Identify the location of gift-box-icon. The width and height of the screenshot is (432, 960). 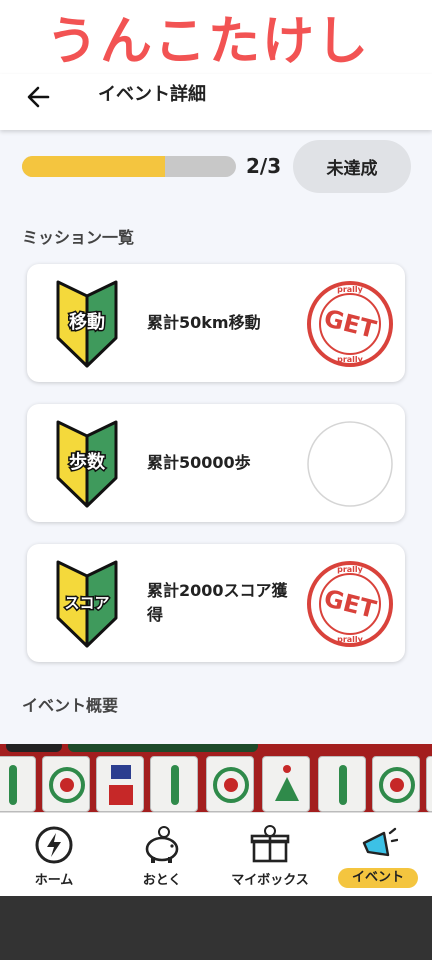
(270, 844).